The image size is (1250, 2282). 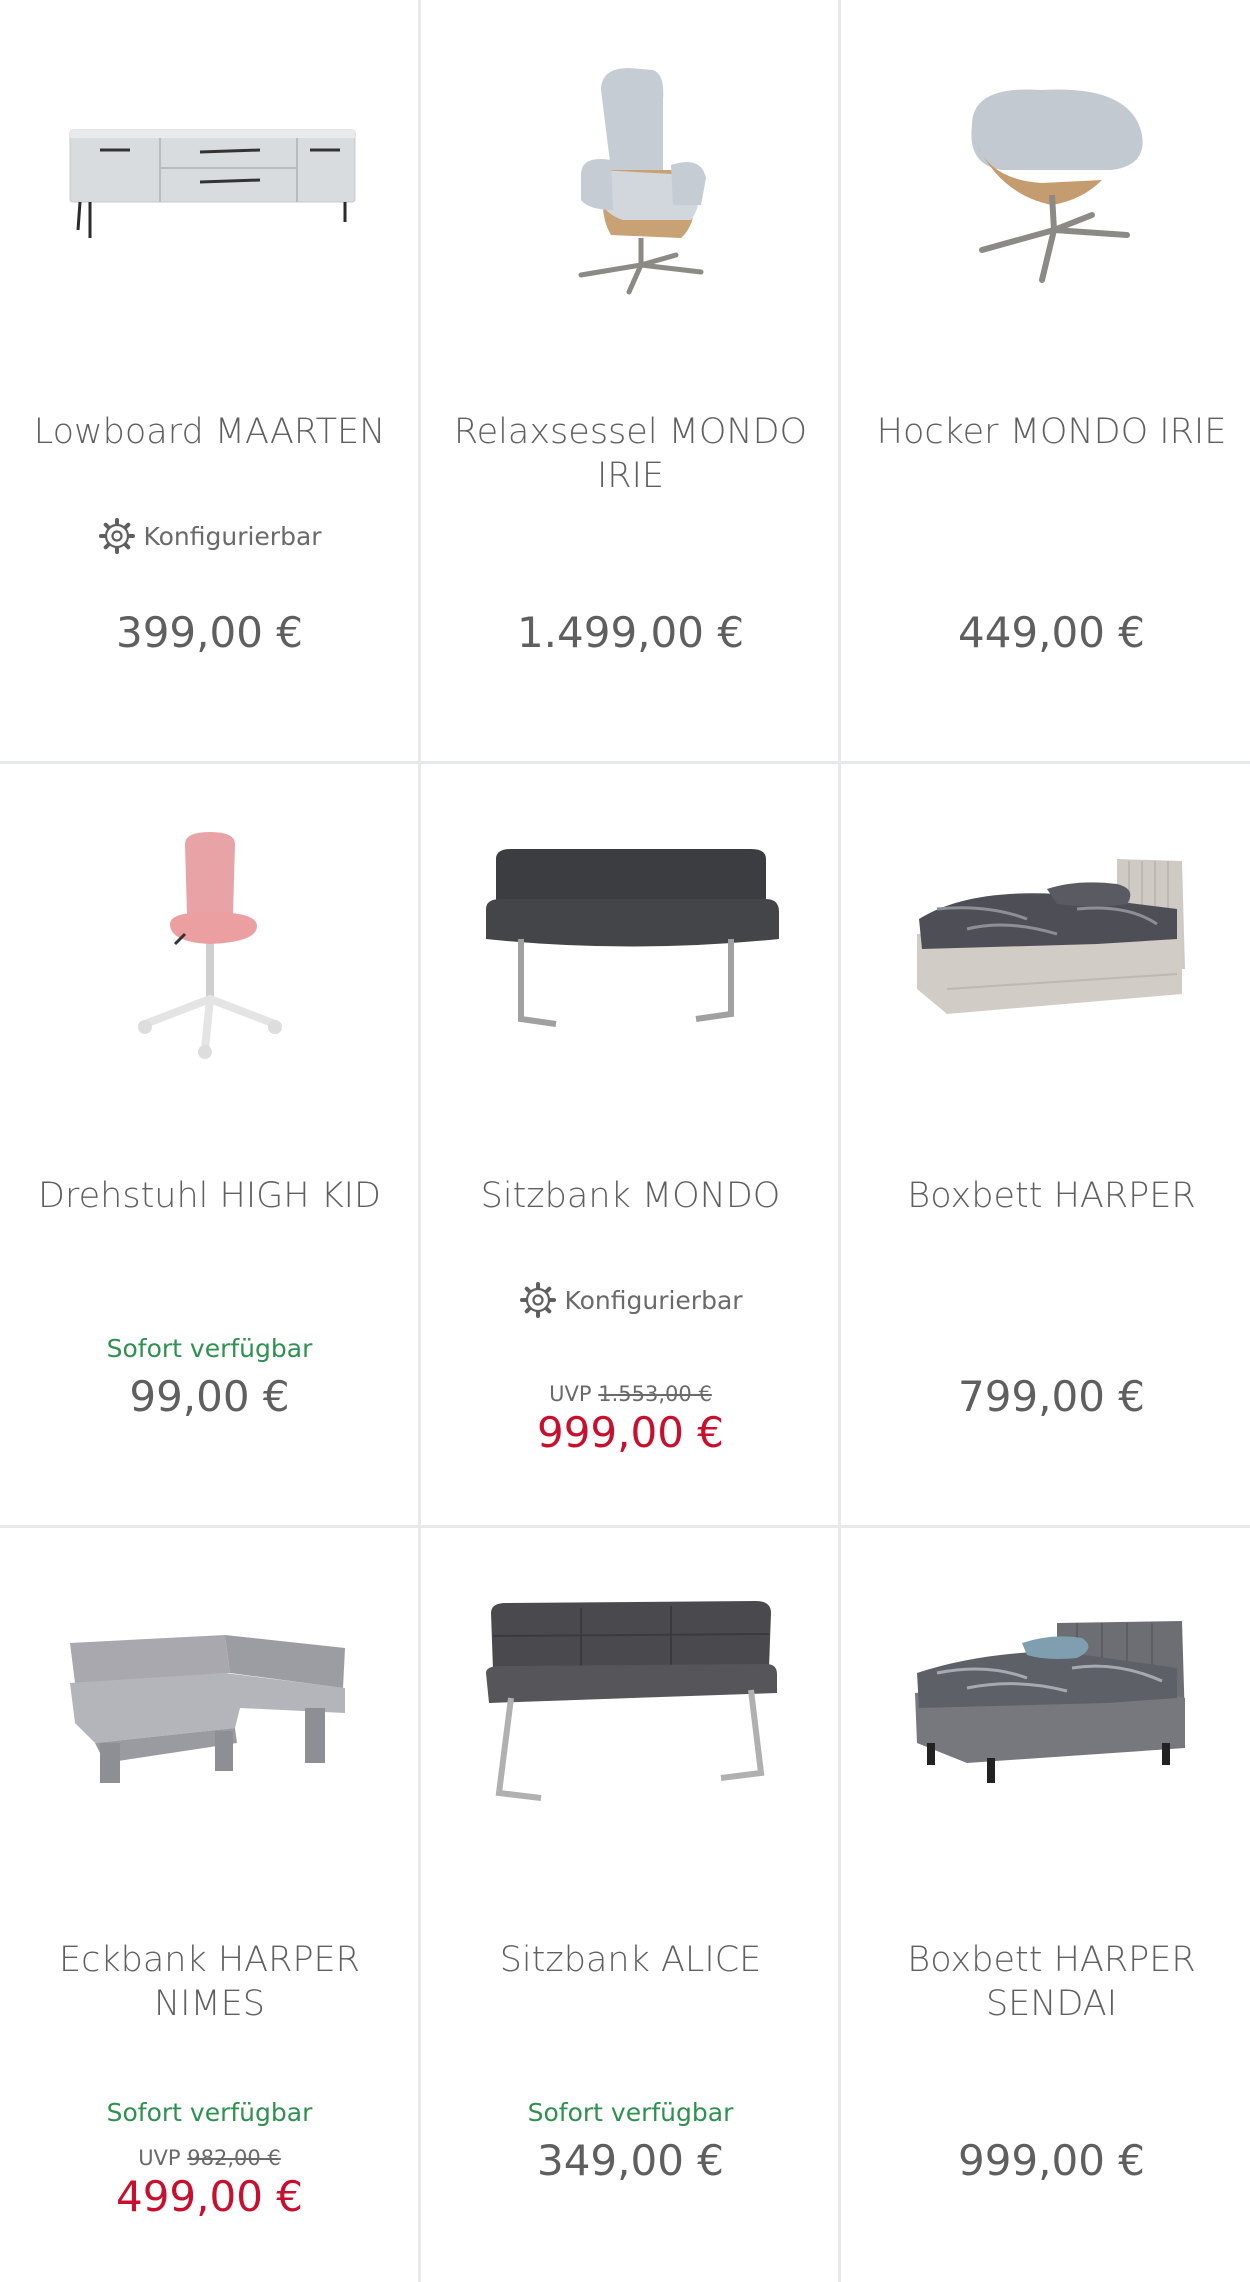 What do you see at coordinates (209, 632) in the screenshot?
I see `product-price: 399,00 €` at bounding box center [209, 632].